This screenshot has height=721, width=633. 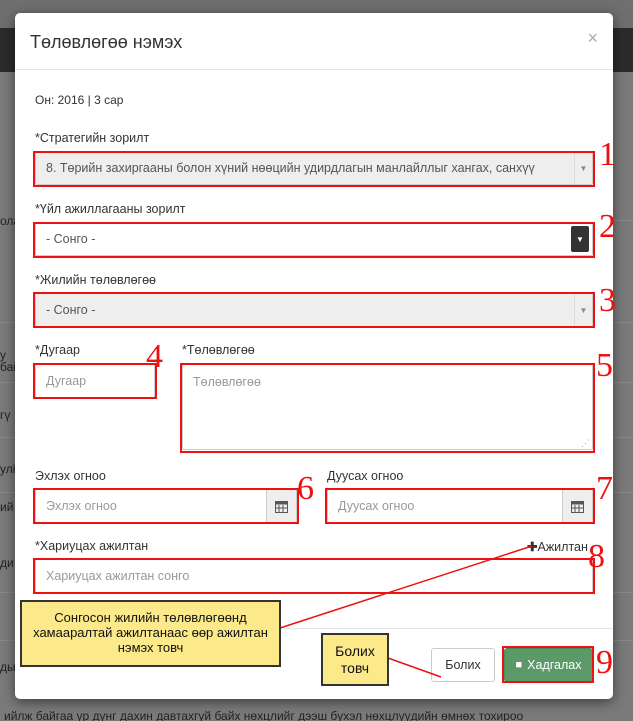 I want to click on annotation-number-5: 5, so click(x=604, y=365).